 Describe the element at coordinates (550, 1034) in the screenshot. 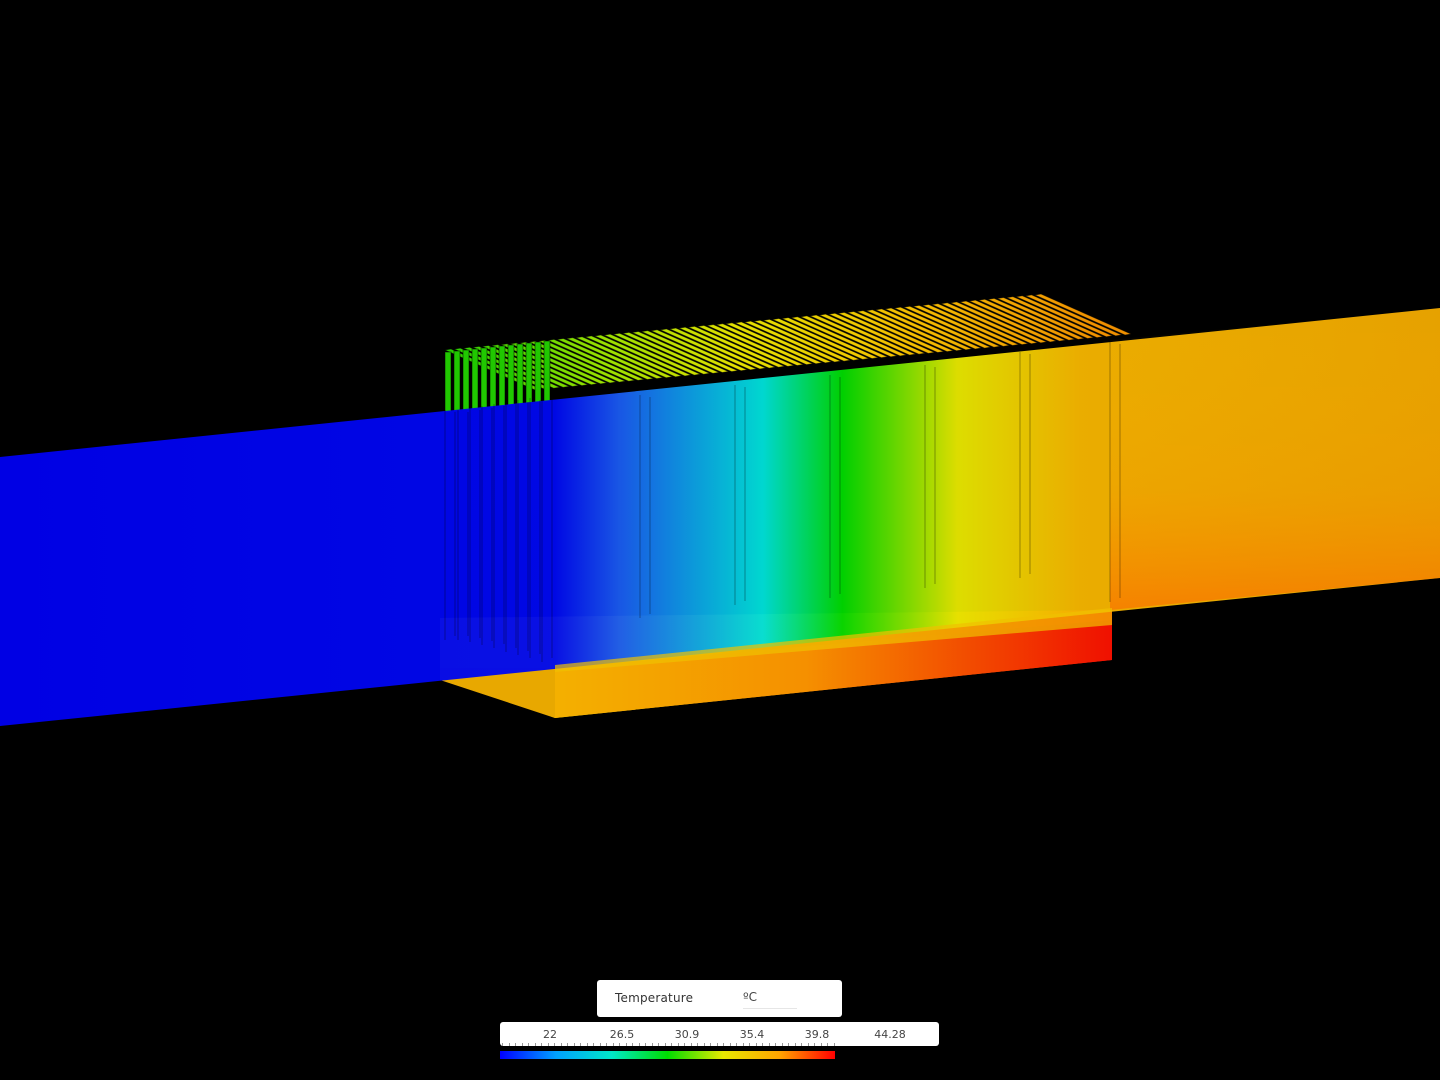

I see `legend-tick-label: 22` at that location.